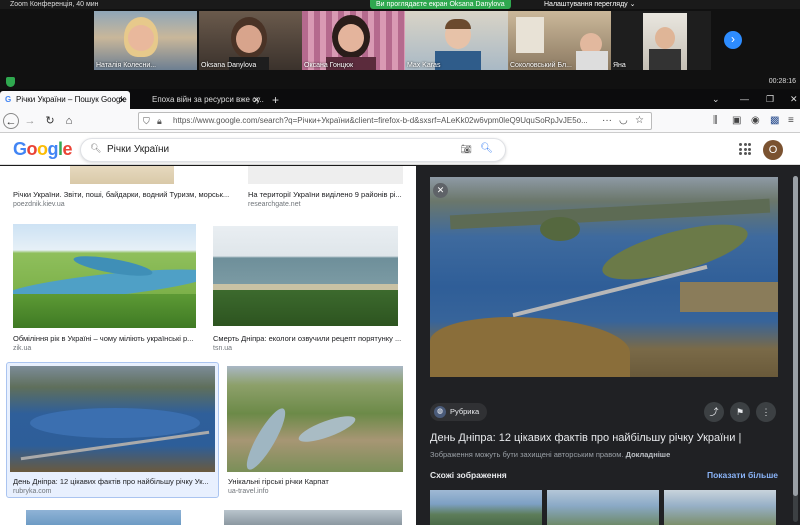 Image resolution: width=800 pixels, height=525 pixels. Describe the element at coordinates (248, 491) in the screenshot. I see `result-domain: ua-travel.info` at that location.